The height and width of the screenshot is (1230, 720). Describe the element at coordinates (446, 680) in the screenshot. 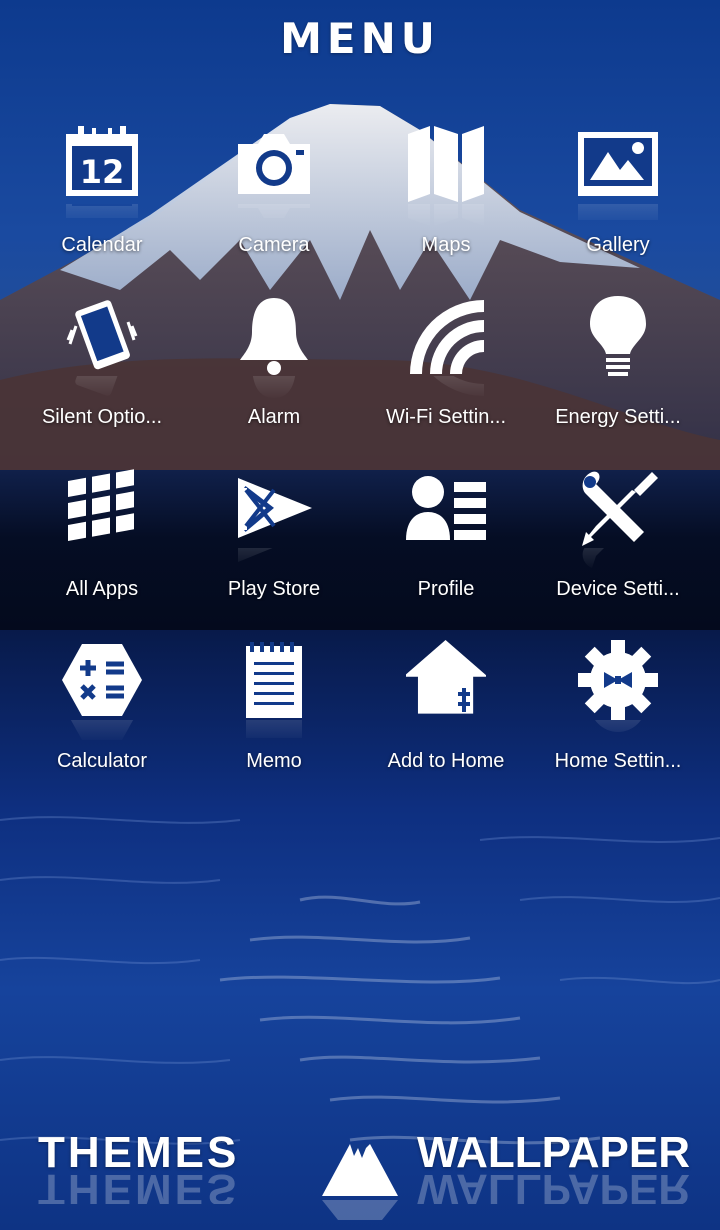

I see `add-to-home-icon` at that location.